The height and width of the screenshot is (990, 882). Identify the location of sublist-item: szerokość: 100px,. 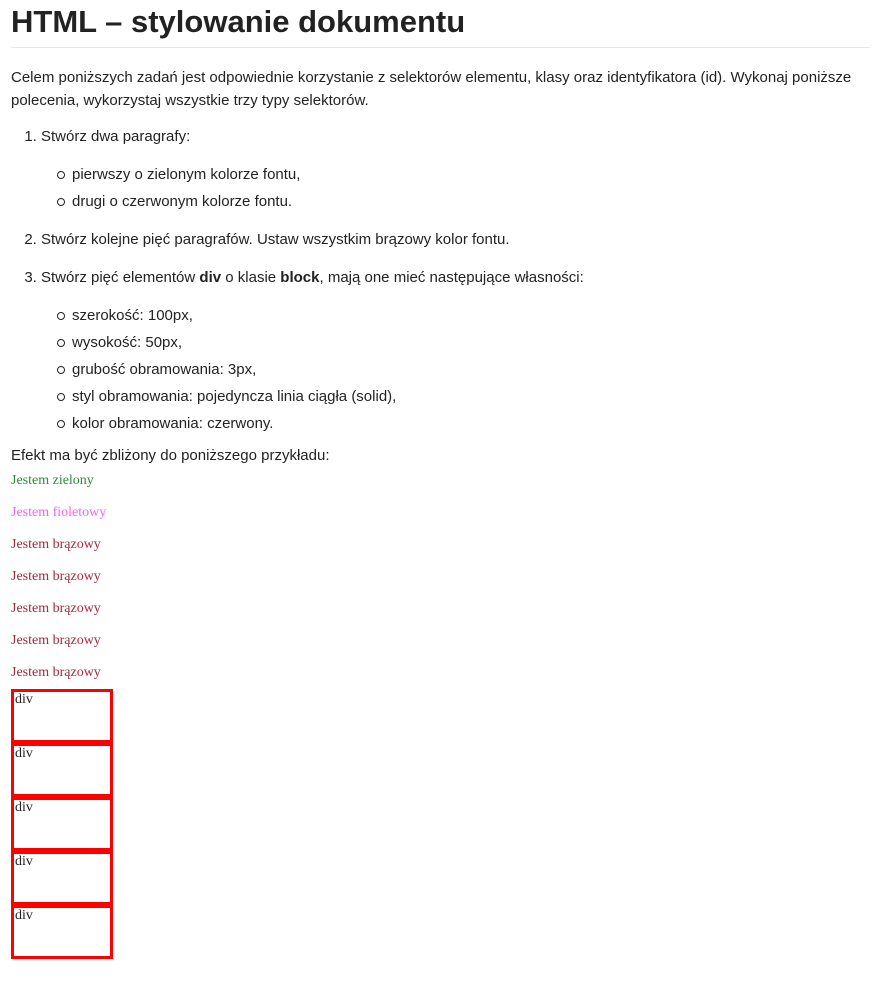
(463, 316).